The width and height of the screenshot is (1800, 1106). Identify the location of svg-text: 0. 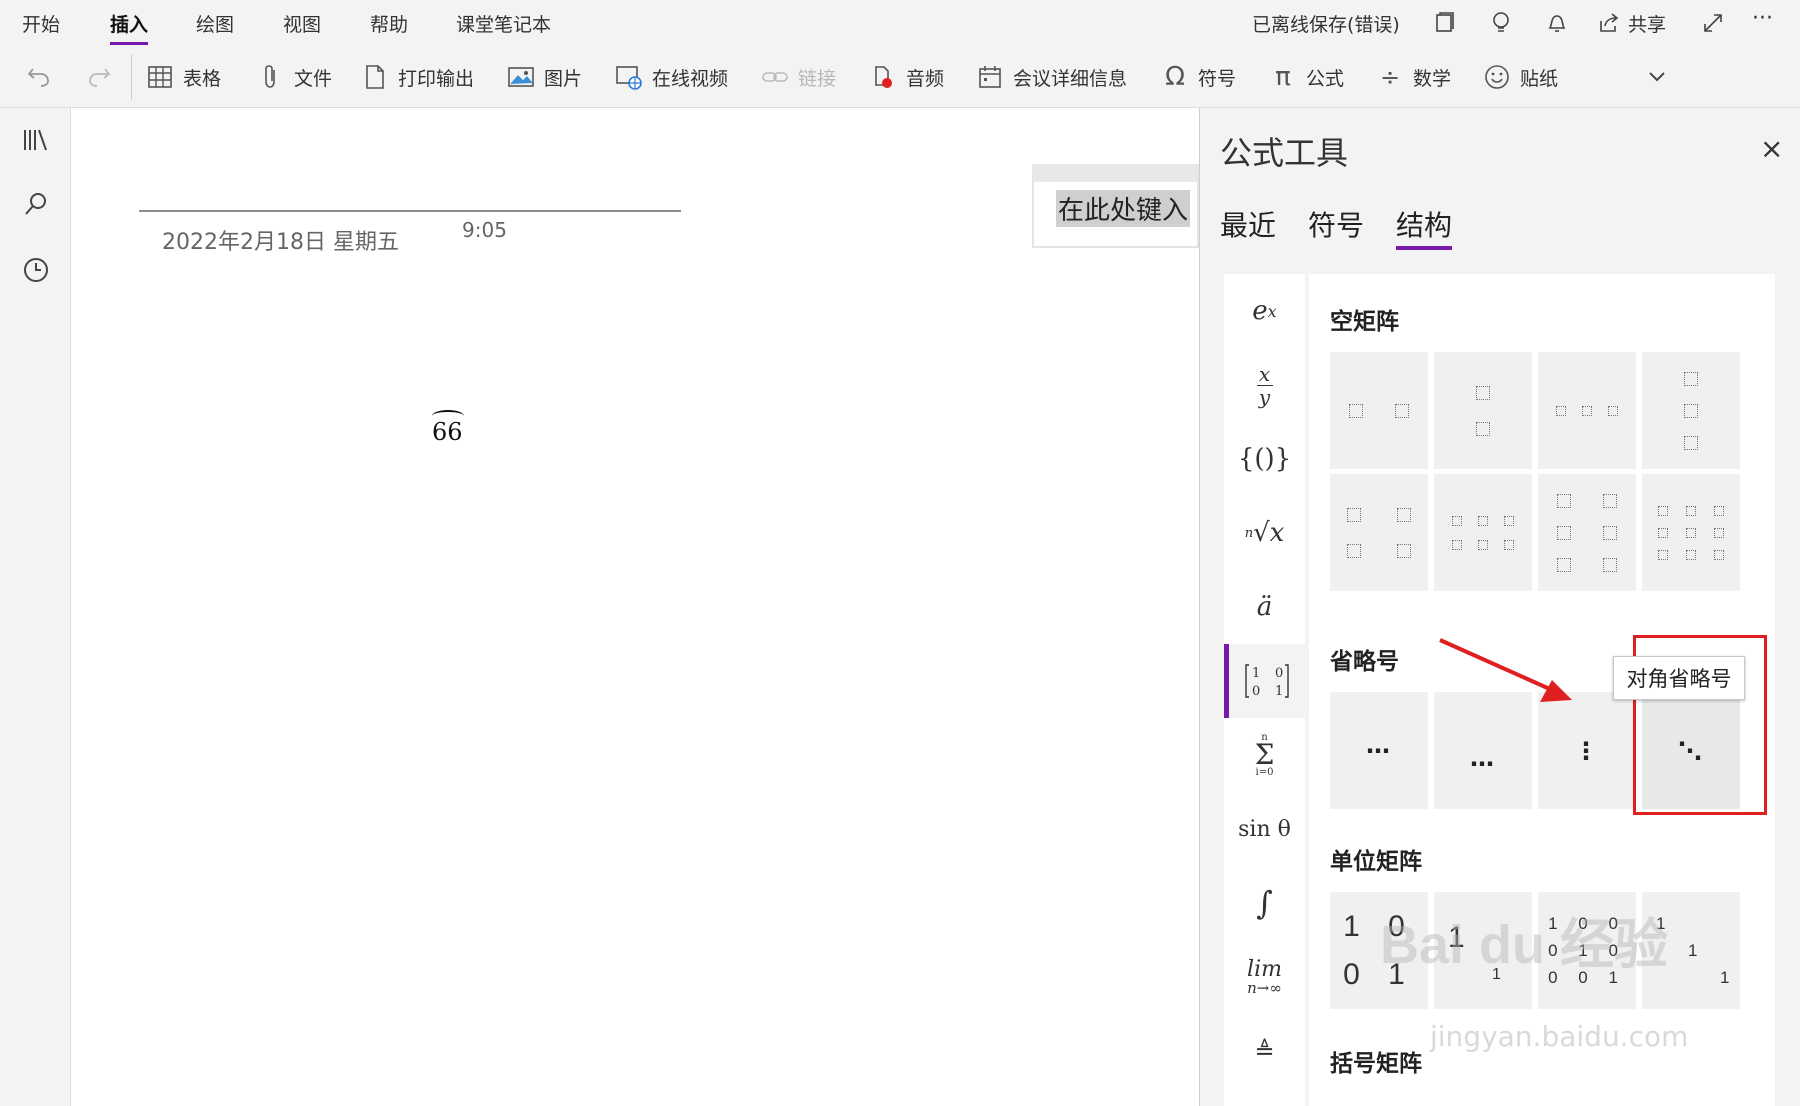
(1279, 673).